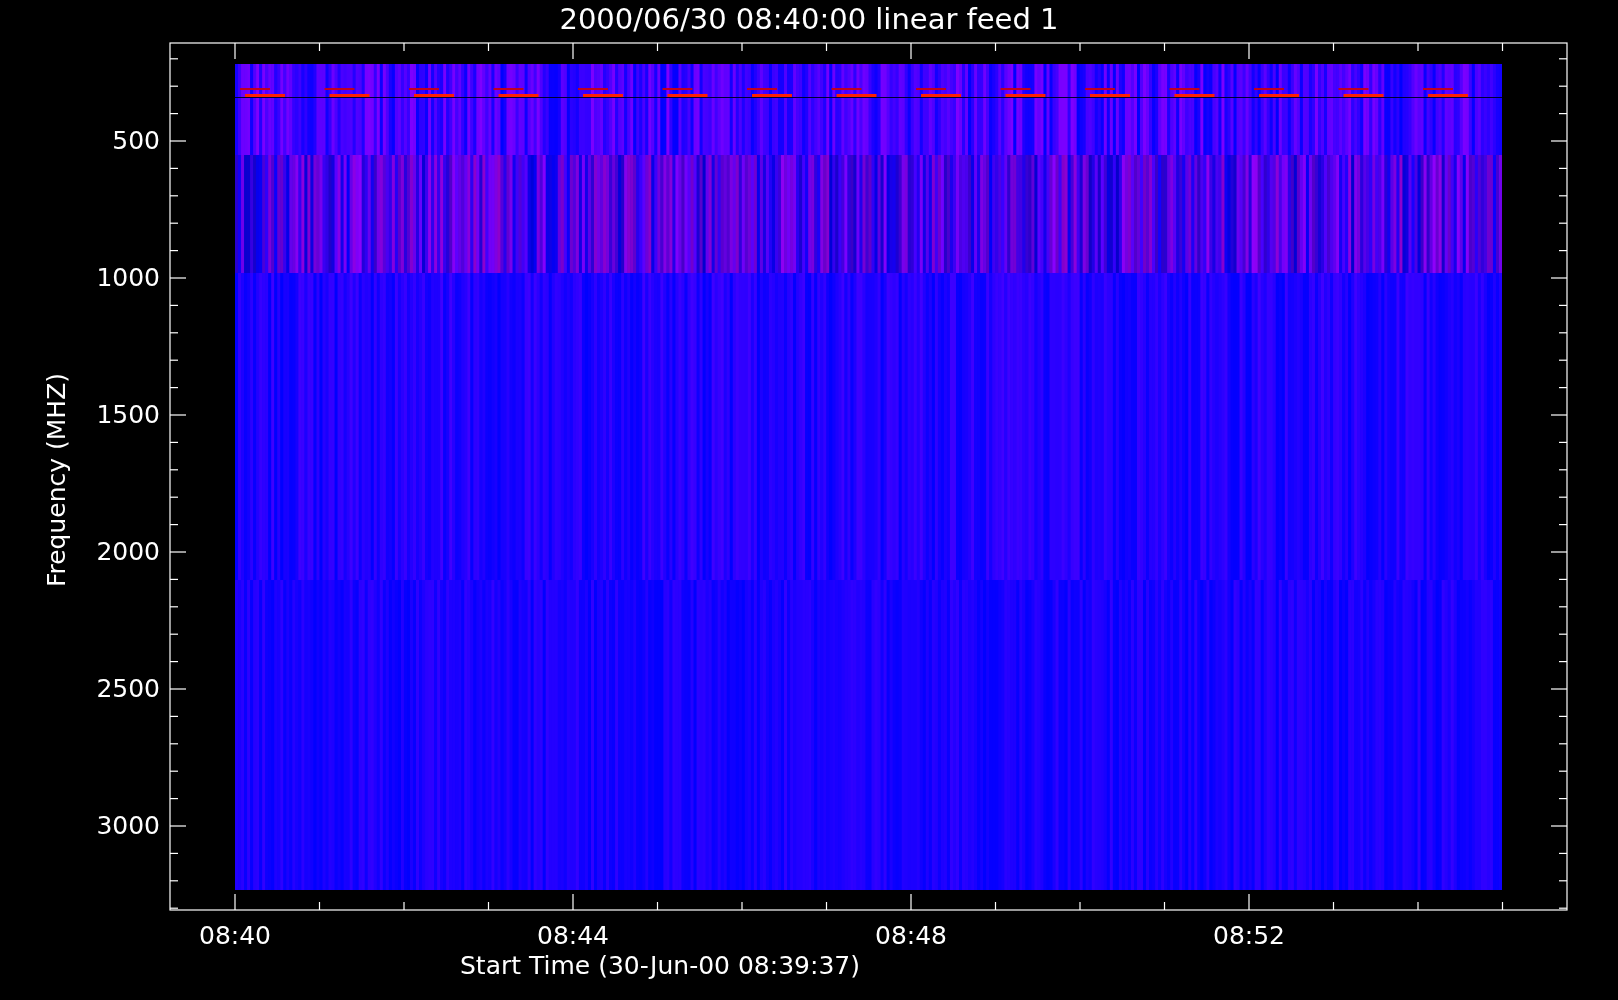  What do you see at coordinates (128, 689) in the screenshot?
I see `y-tick-label: 2500` at bounding box center [128, 689].